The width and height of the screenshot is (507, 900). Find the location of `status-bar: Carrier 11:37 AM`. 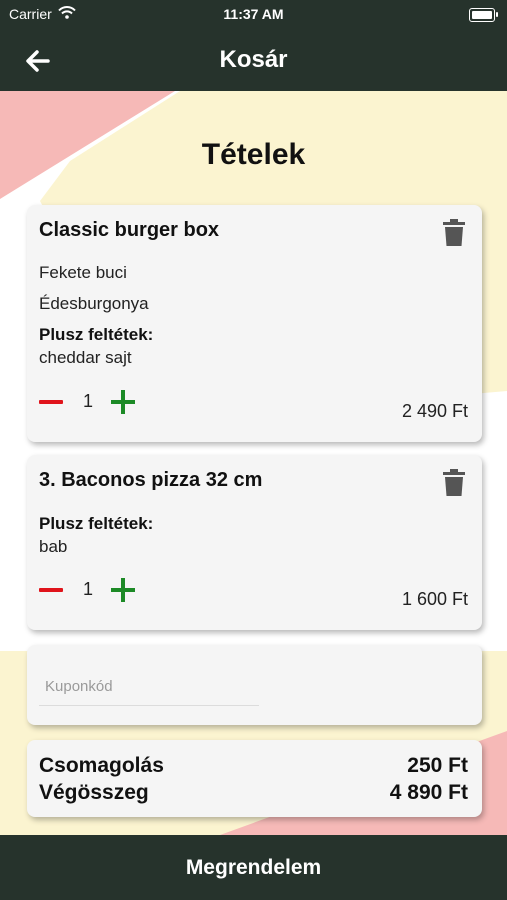

status-bar: Carrier 11:37 AM is located at coordinates (253, 15).